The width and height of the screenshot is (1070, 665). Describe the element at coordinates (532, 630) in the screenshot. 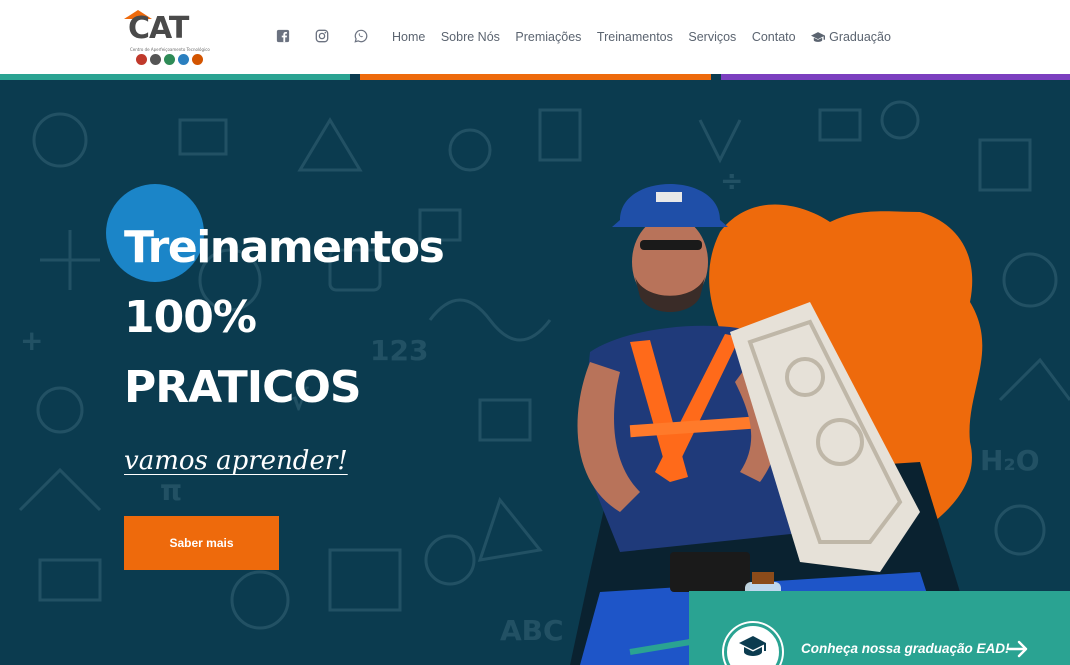

I see `svg-text: ABC` at that location.